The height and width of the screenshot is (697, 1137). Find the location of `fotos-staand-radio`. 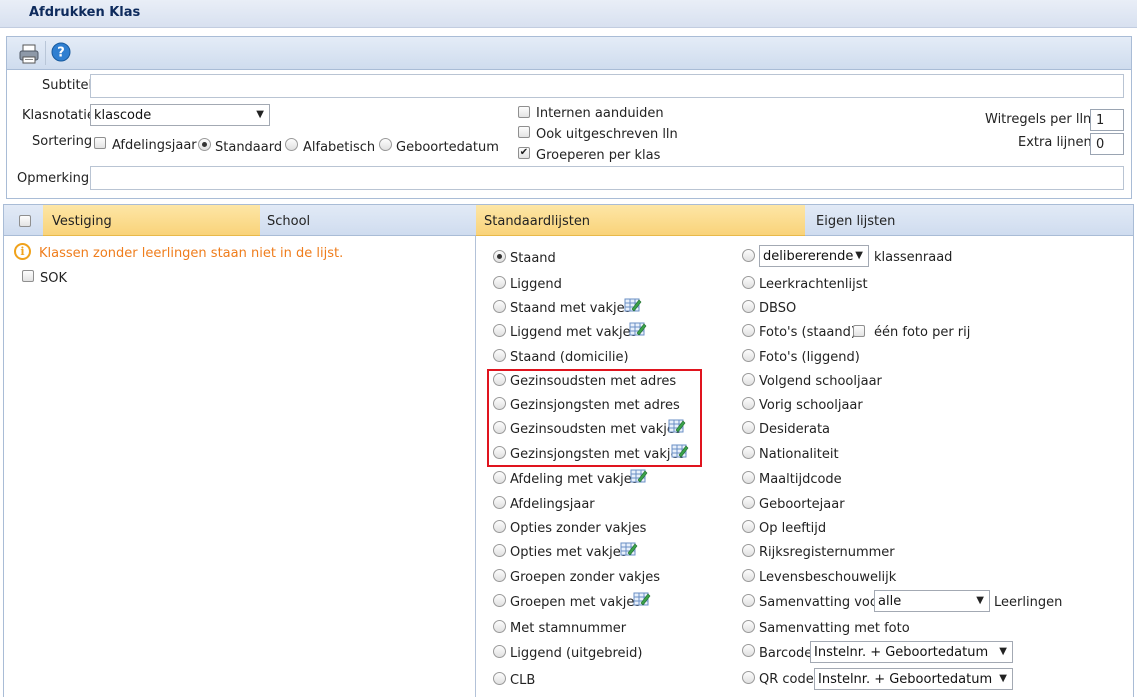

fotos-staand-radio is located at coordinates (748, 330).